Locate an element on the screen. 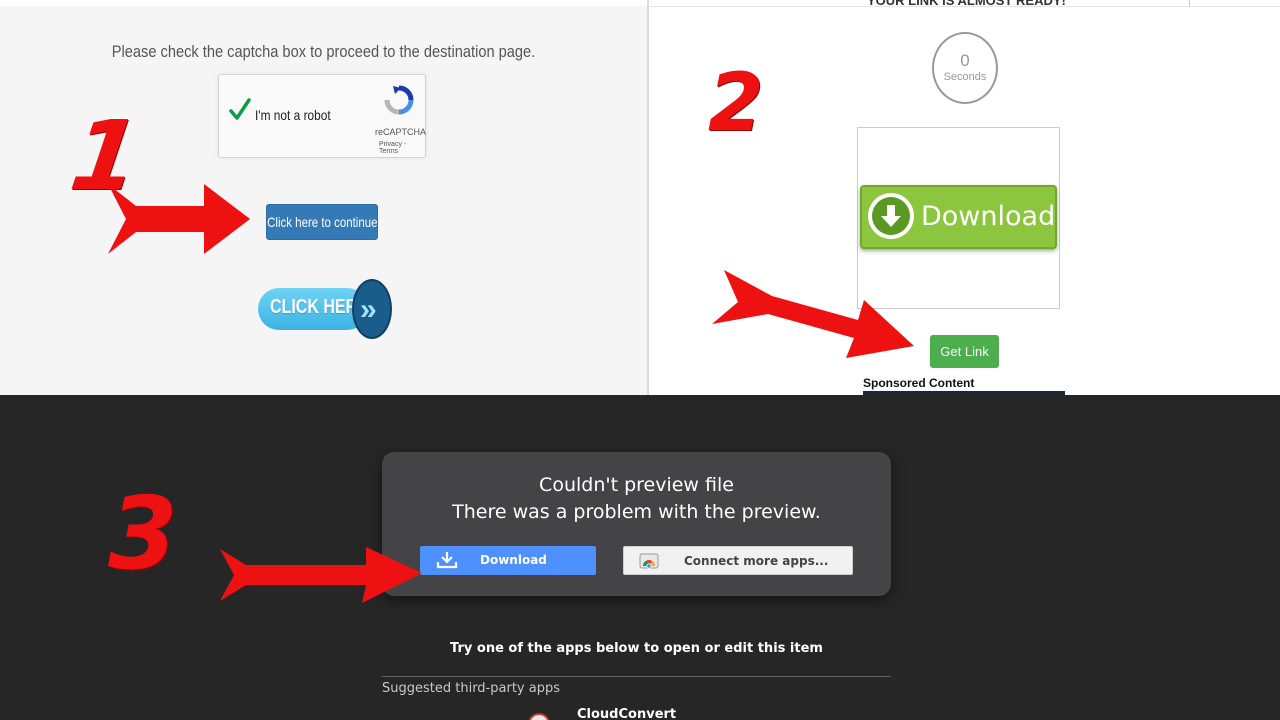  recaptcha-logo-icon is located at coordinates (399, 100).